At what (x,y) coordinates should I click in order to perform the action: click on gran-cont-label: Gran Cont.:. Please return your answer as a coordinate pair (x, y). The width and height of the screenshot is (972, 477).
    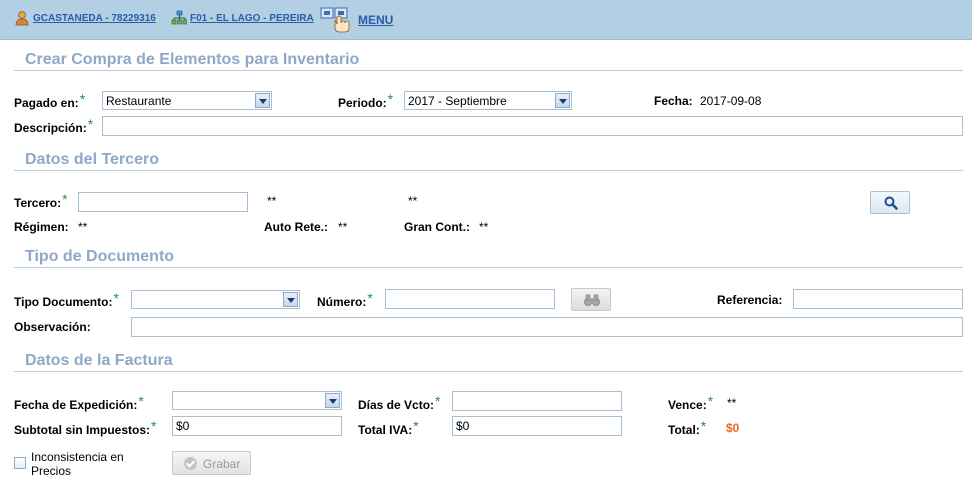
    Looking at the image, I should click on (437, 227).